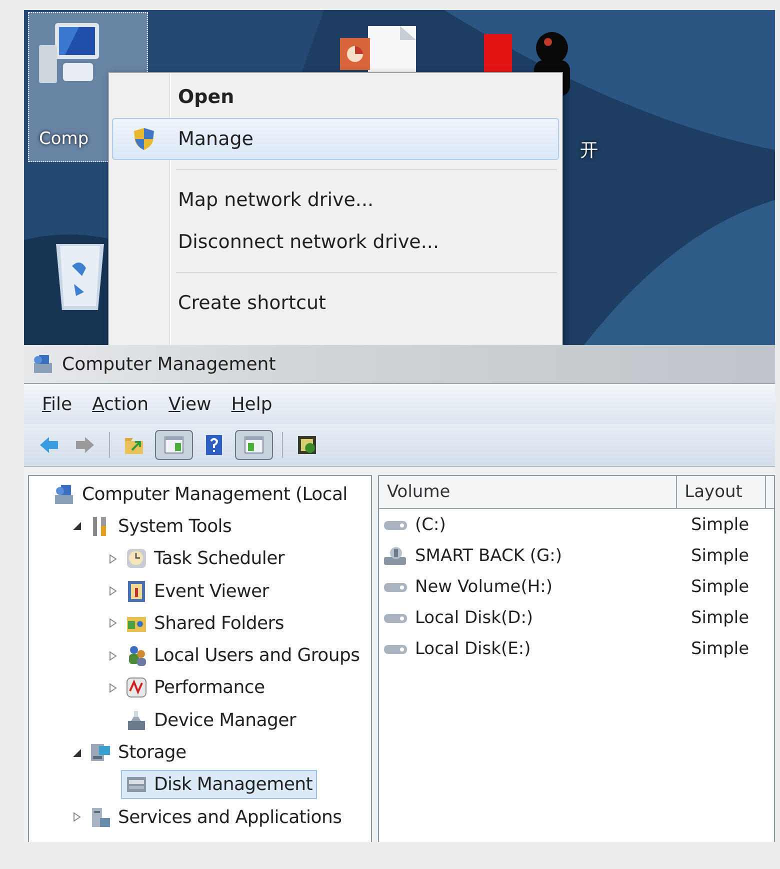 This screenshot has height=869, width=780. I want to click on menu-item: Open, so click(335, 97).